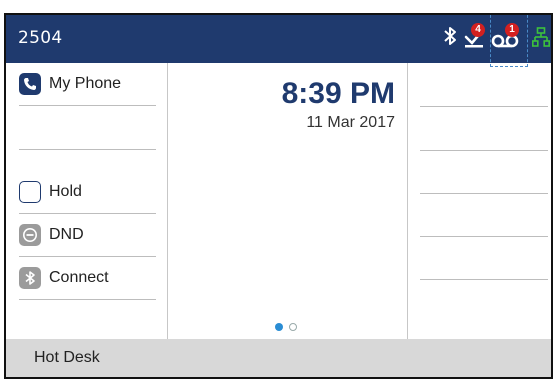 The image size is (556, 381). Describe the element at coordinates (87, 128) in the screenshot. I see `line-key-empty` at that location.